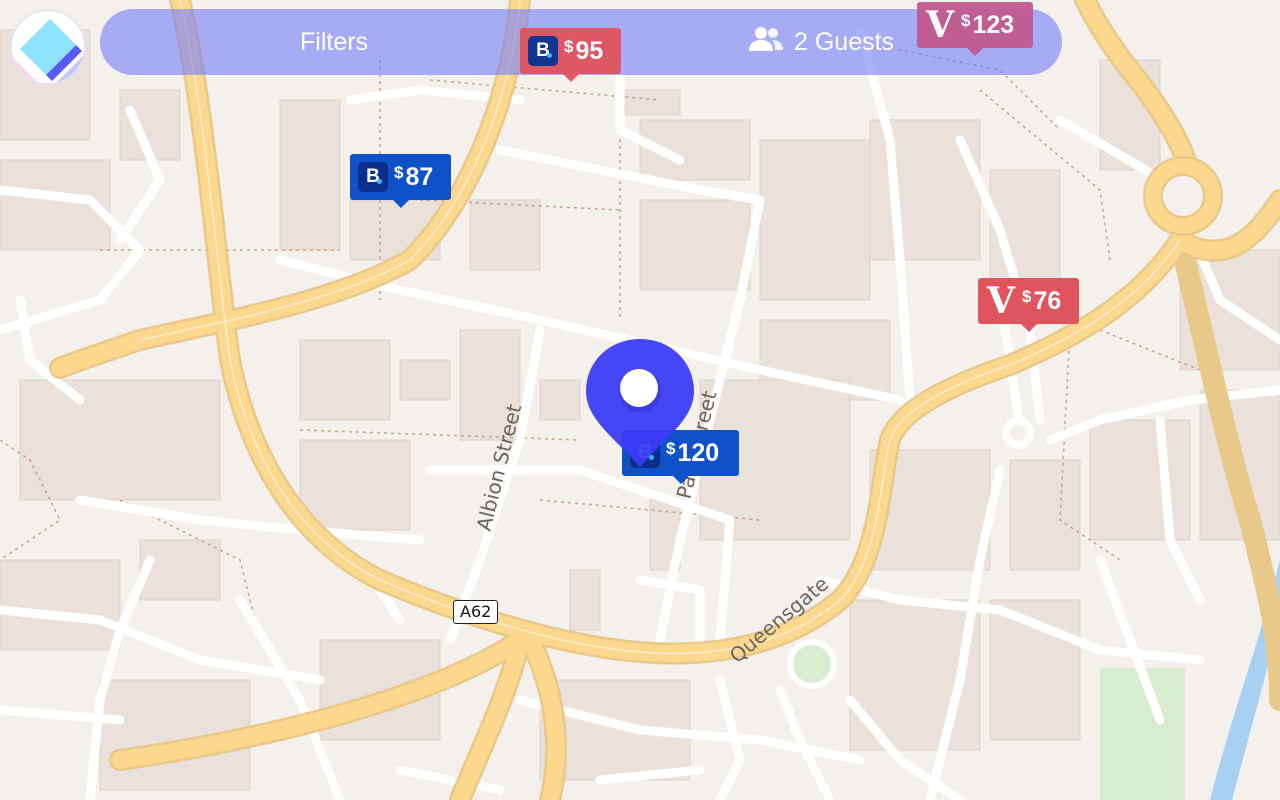 This screenshot has width=1280, height=800. What do you see at coordinates (1028, 305) in the screenshot?
I see `price-marker-vrbo-76: V $ 76` at bounding box center [1028, 305].